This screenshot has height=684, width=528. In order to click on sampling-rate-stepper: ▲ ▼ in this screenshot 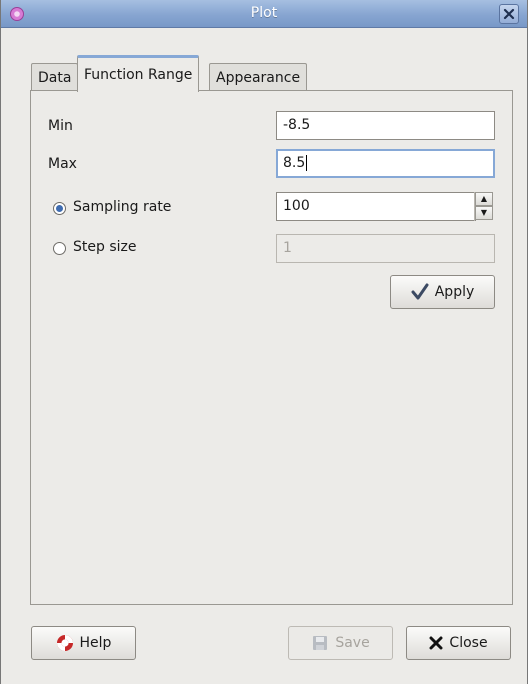, I will do `click(483, 206)`.